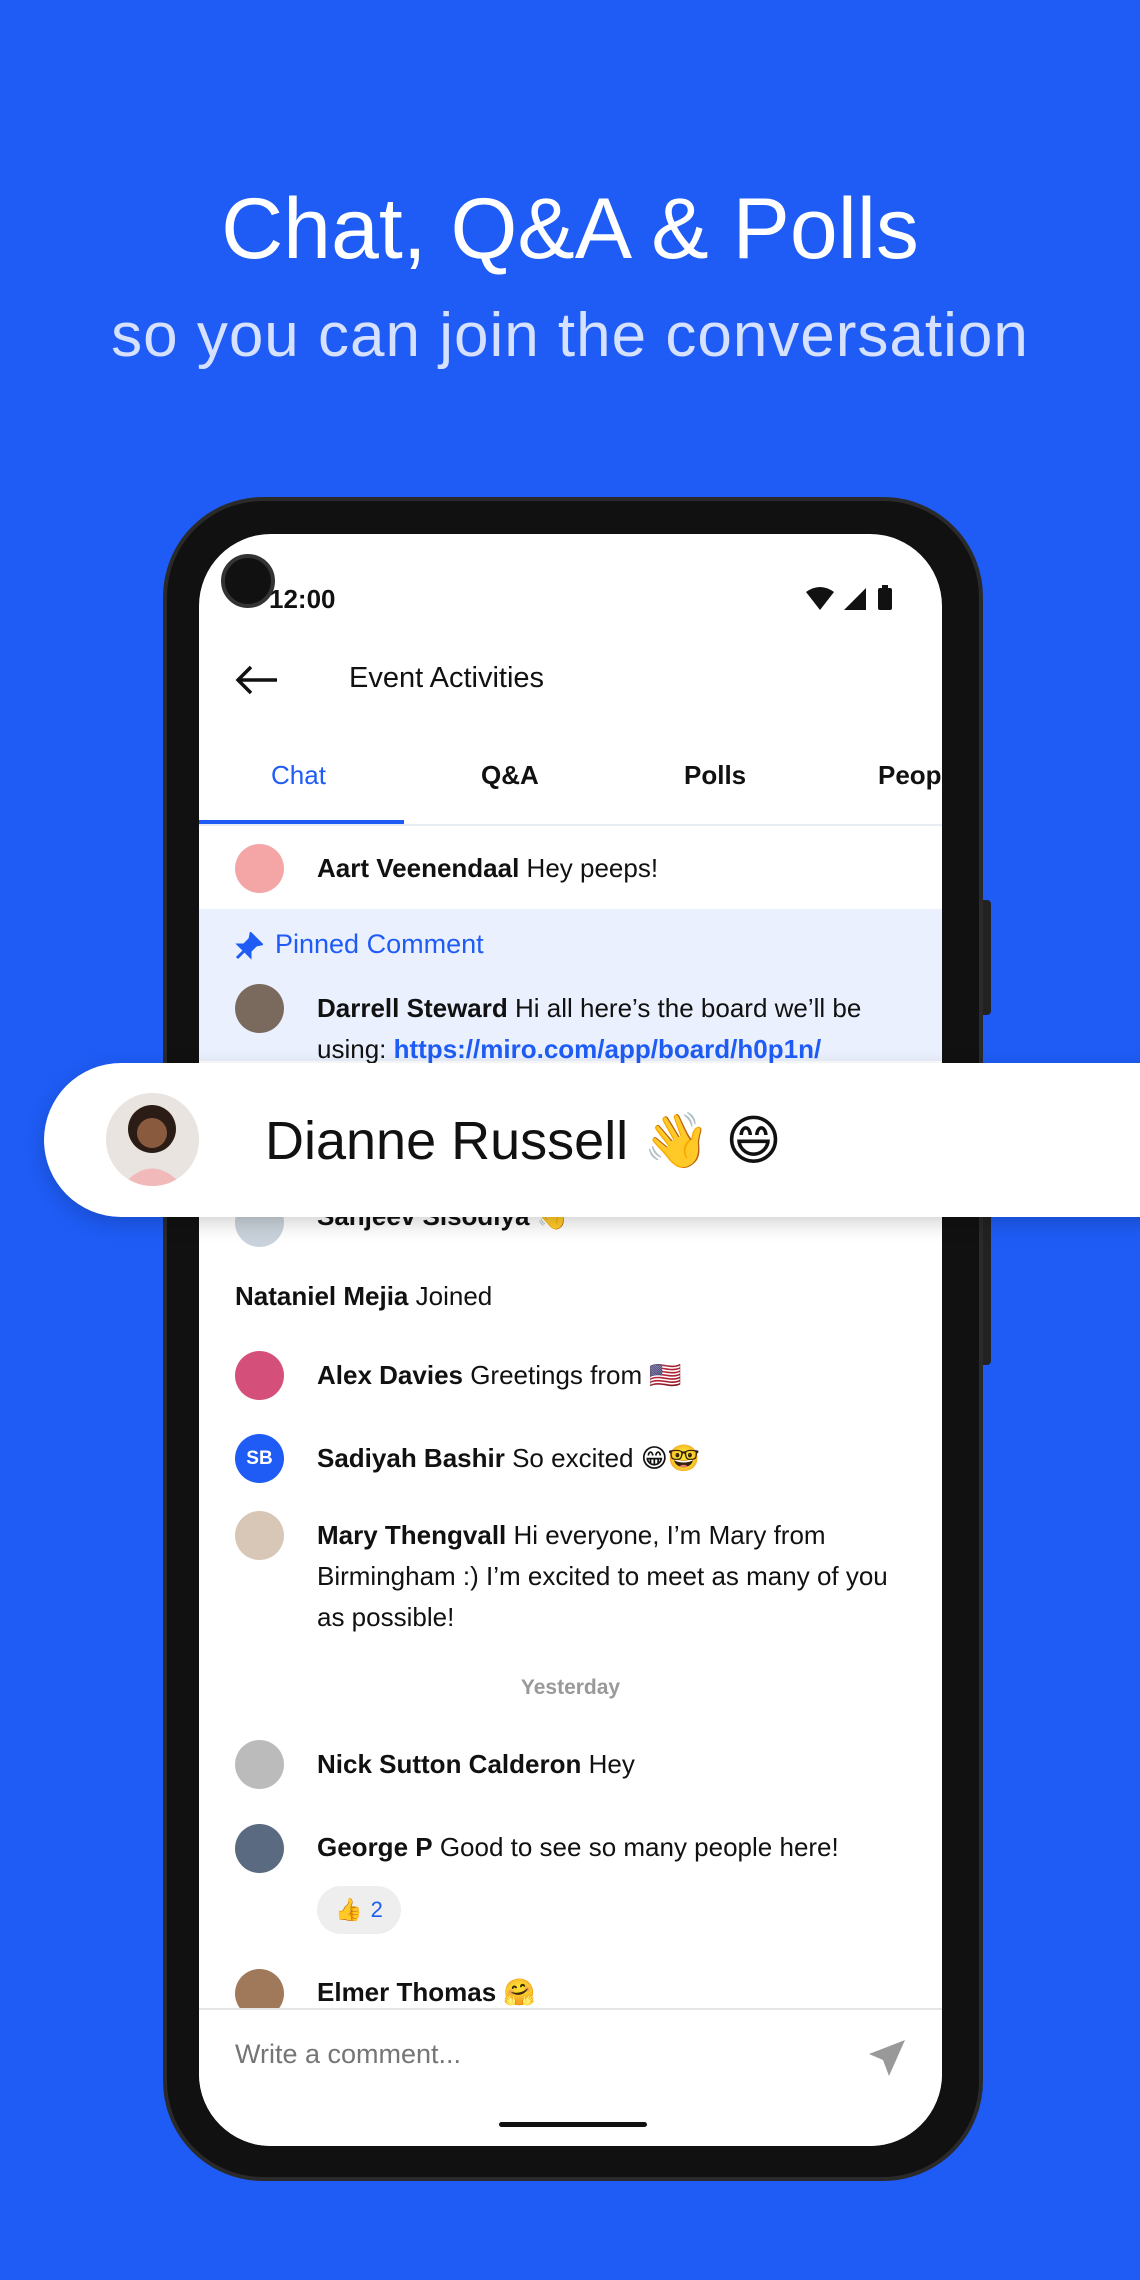 The width and height of the screenshot is (1140, 2280). Describe the element at coordinates (715, 775) in the screenshot. I see `tab-polls: Polls` at that location.